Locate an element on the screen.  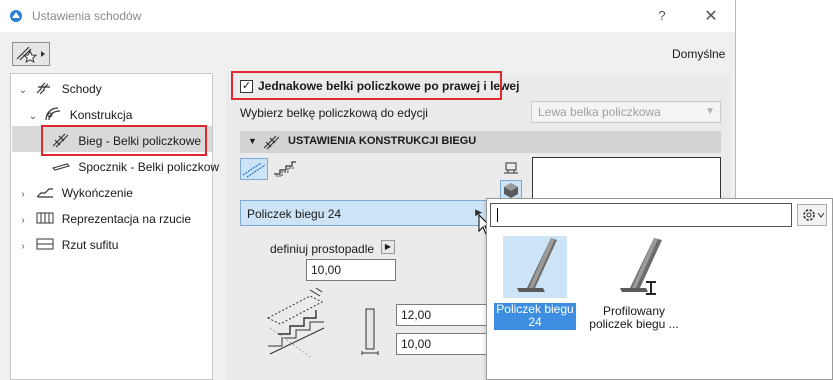
section-title: USTAWIENIA KONSTRUKCJI BIEGU is located at coordinates (382, 141).